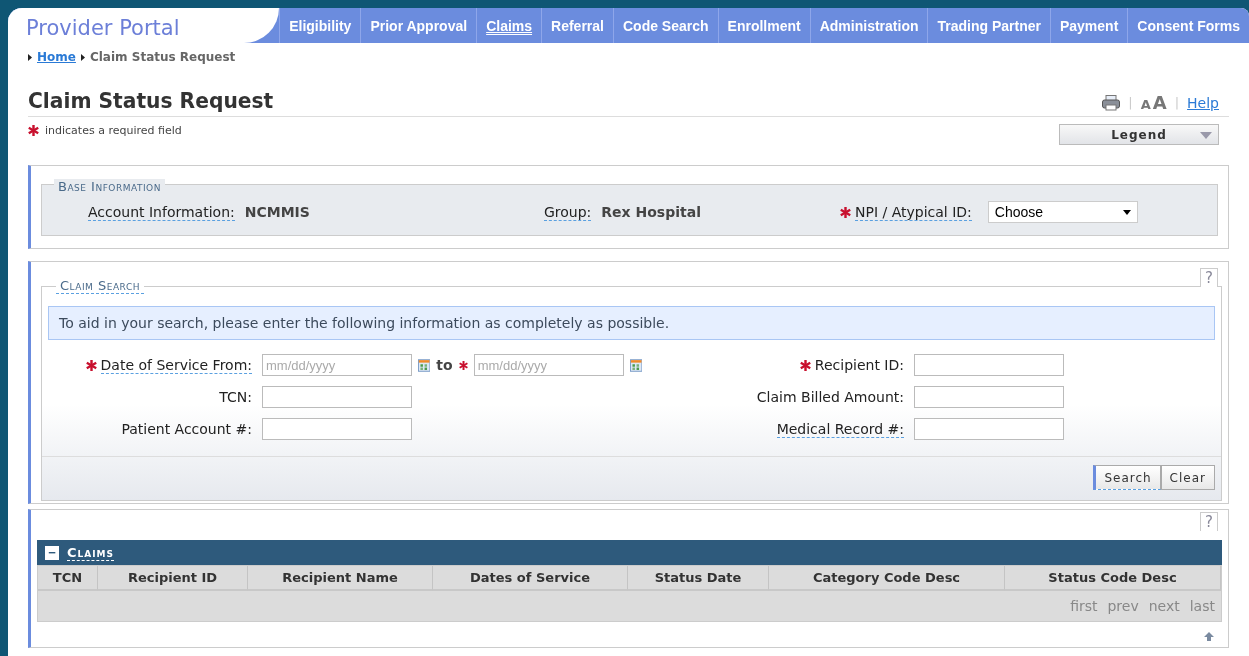 Image resolution: width=1249 pixels, height=656 pixels. I want to click on pager-link: next, so click(1164, 606).